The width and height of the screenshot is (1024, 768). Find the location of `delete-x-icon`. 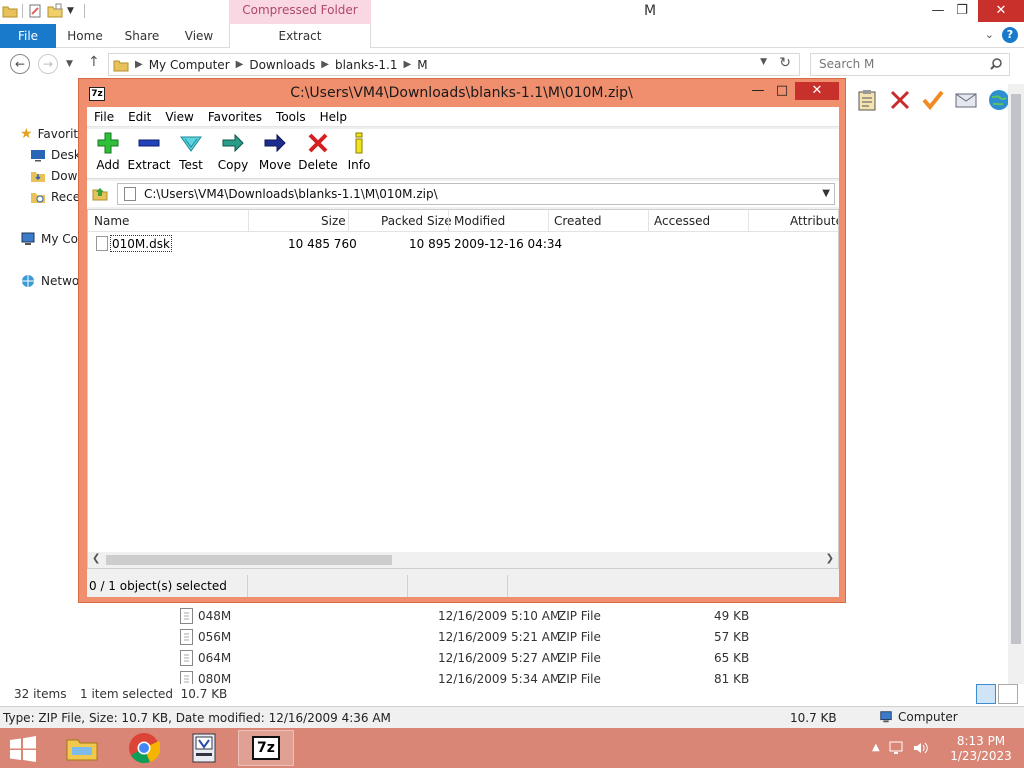

delete-x-icon is located at coordinates (900, 100).